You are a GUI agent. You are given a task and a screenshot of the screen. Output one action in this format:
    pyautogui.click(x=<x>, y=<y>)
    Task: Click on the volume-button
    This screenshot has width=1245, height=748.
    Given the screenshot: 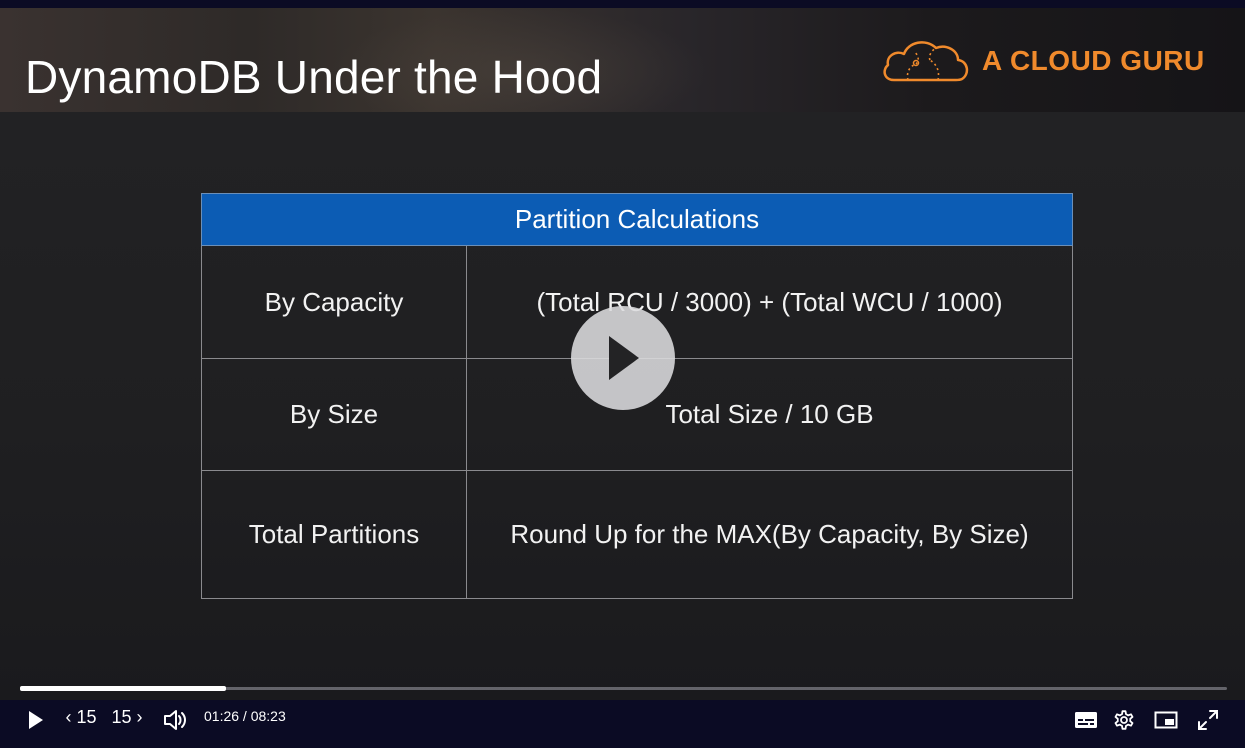 What is the action you would take?
    pyautogui.click(x=175, y=720)
    